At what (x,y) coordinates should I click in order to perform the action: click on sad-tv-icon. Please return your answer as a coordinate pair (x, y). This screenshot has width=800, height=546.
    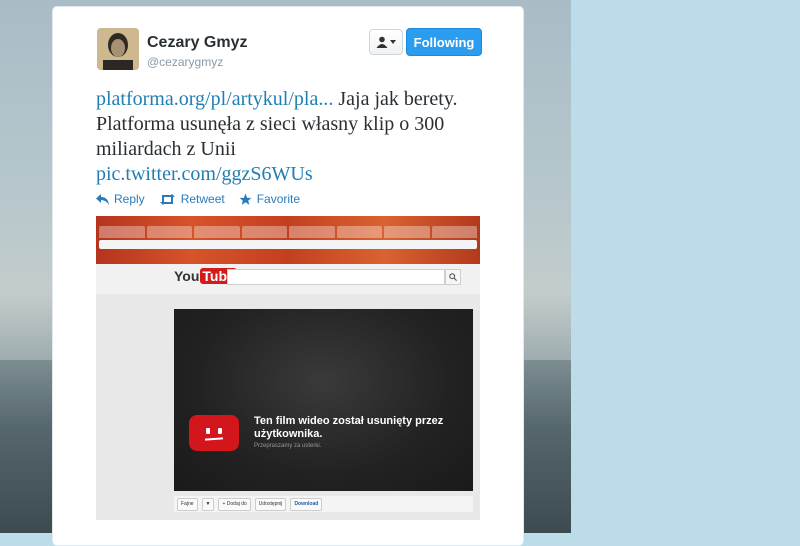
    Looking at the image, I should click on (214, 433).